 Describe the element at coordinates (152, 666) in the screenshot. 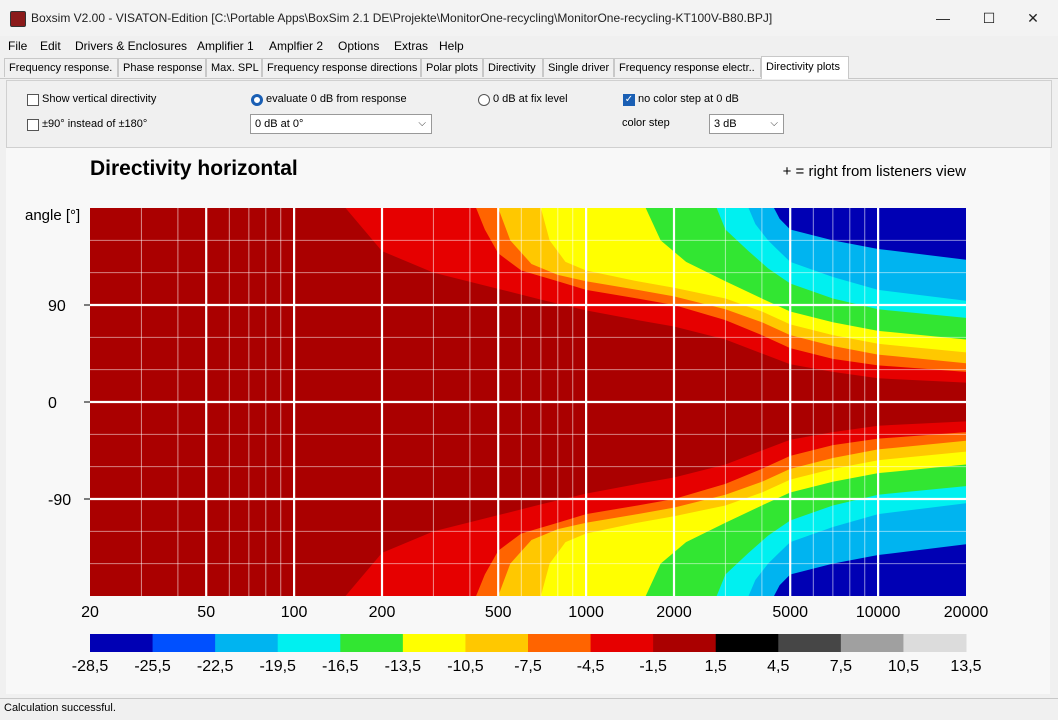

I see `color-bar-label: -25,5` at that location.